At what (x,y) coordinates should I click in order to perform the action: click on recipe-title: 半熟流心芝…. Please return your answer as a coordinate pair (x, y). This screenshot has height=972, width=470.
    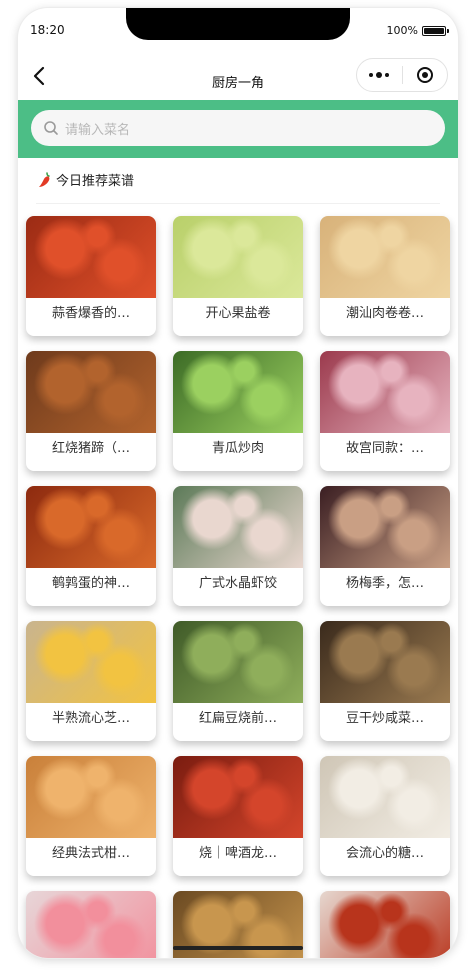
    Looking at the image, I should click on (90, 718).